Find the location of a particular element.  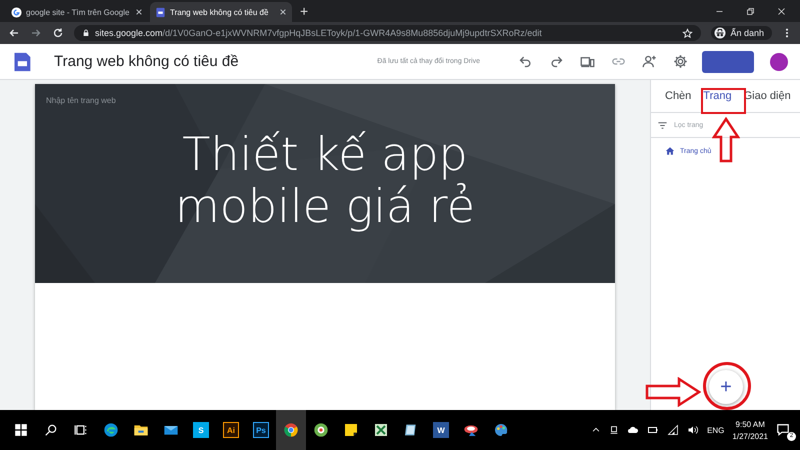

new-tab-button: + is located at coordinates (304, 11).